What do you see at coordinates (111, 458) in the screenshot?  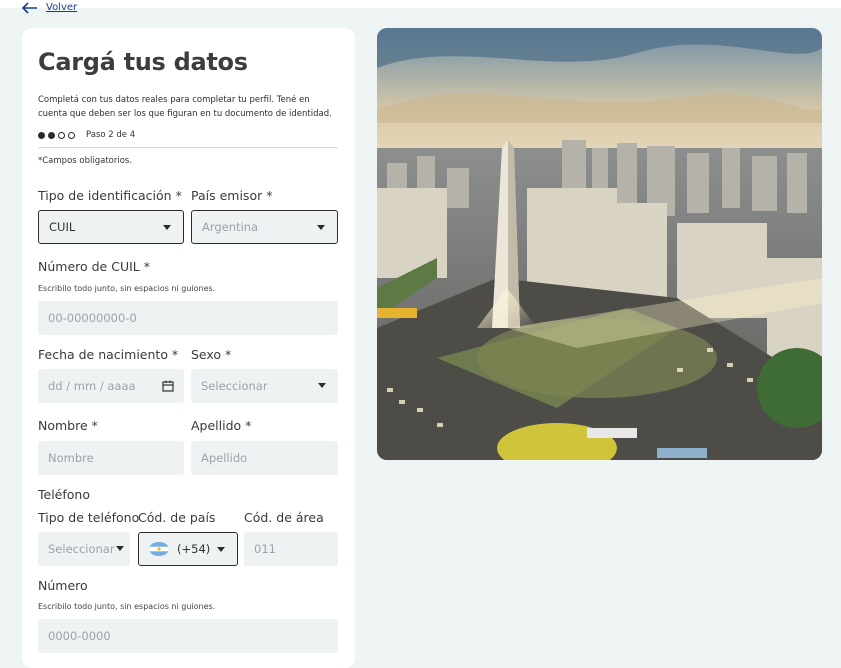 I see `first-name-input: Nombre` at bounding box center [111, 458].